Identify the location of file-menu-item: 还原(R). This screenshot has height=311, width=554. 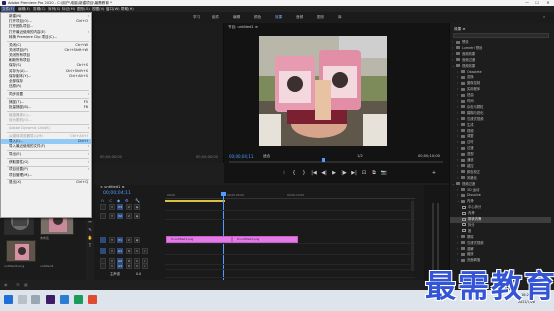
(46, 86).